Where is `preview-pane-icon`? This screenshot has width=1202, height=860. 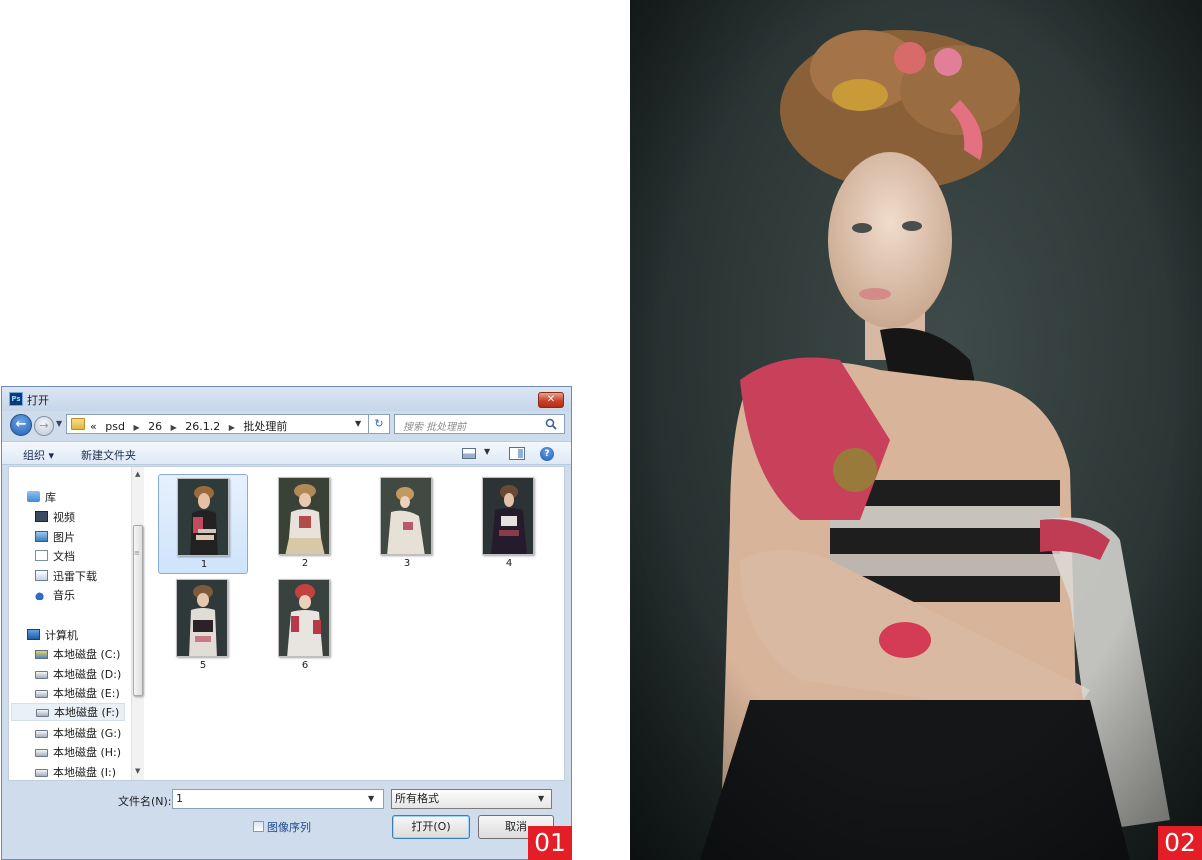 preview-pane-icon is located at coordinates (517, 453).